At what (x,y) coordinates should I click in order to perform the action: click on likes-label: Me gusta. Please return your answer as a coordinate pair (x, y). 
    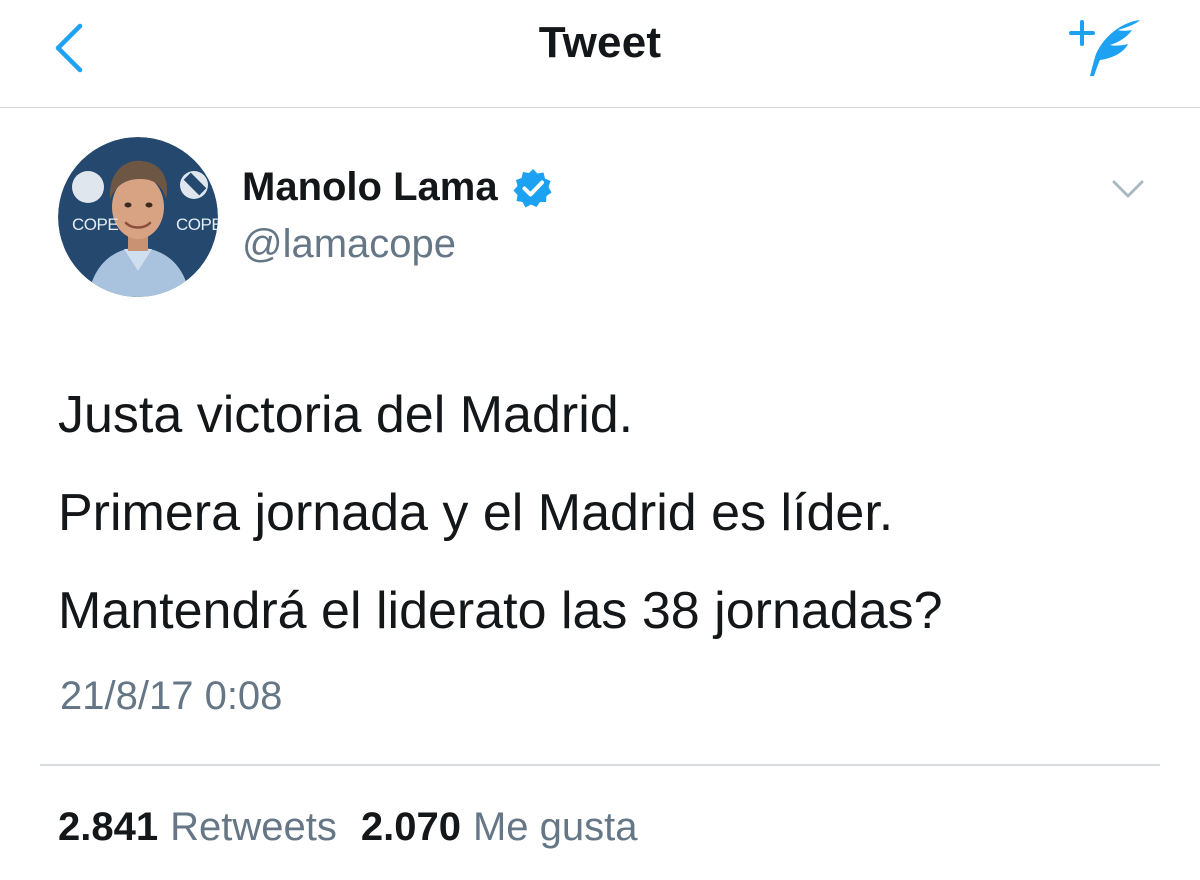
    Looking at the image, I should click on (555, 827).